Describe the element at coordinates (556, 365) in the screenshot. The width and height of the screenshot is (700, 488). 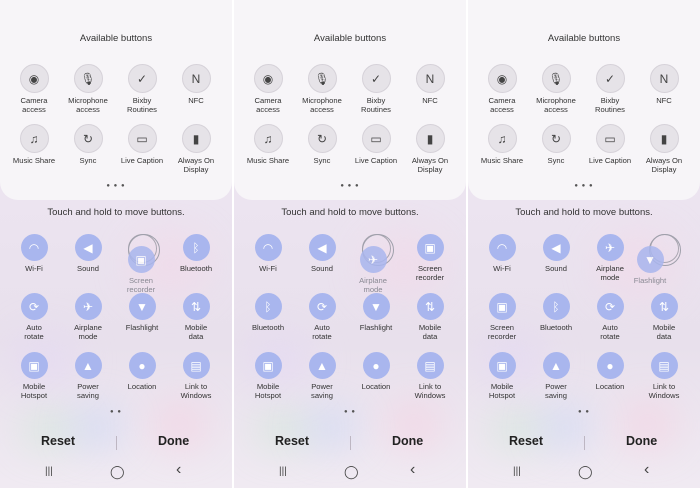
I see `power-saving-icon: ▲` at that location.